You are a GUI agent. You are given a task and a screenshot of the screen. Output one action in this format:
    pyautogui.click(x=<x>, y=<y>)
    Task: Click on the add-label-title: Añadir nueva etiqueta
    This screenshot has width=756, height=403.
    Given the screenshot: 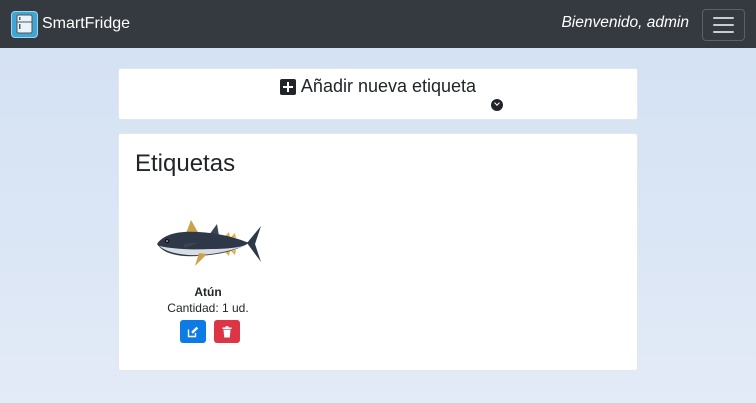 What is the action you would take?
    pyautogui.click(x=388, y=86)
    